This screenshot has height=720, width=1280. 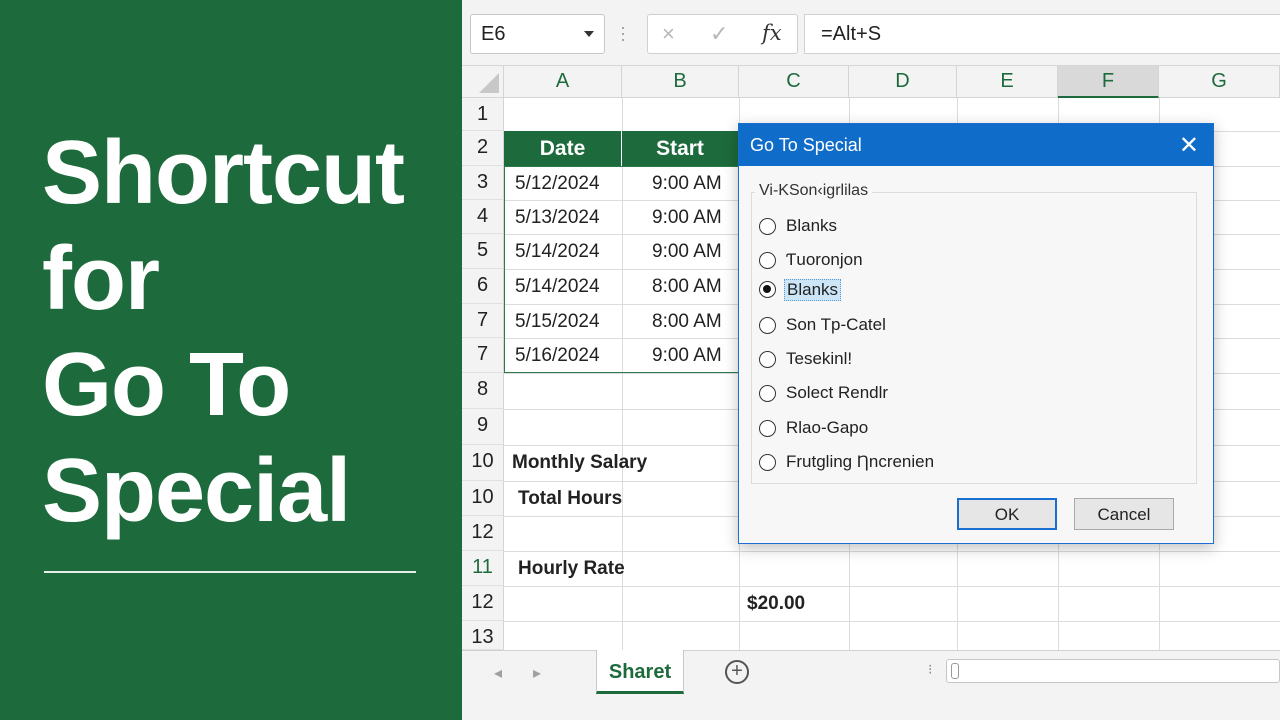 I want to click on add-sheet-icon: +, so click(x=737, y=672).